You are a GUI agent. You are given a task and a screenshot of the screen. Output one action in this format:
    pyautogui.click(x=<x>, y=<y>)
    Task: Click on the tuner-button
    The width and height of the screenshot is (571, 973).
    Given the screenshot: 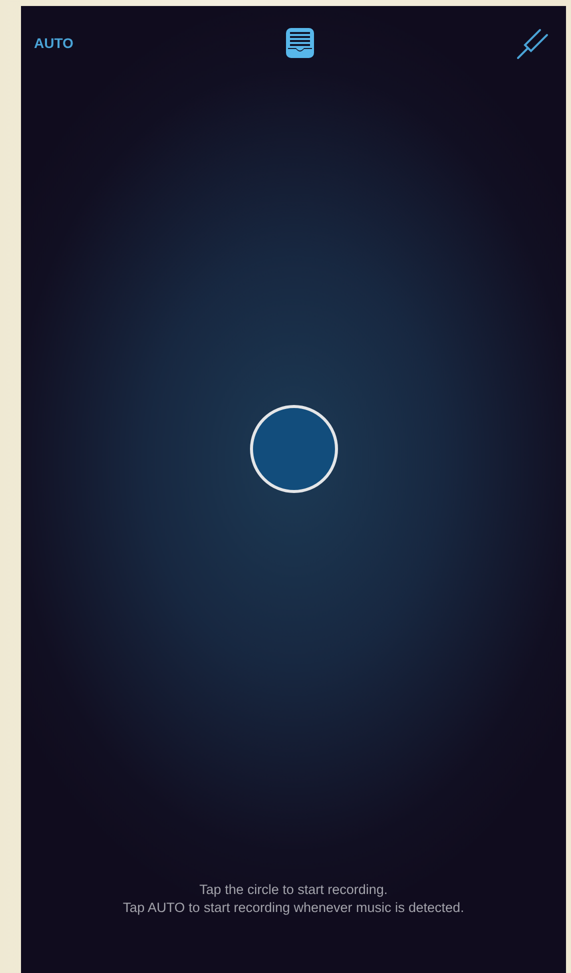 What is the action you would take?
    pyautogui.click(x=533, y=43)
    